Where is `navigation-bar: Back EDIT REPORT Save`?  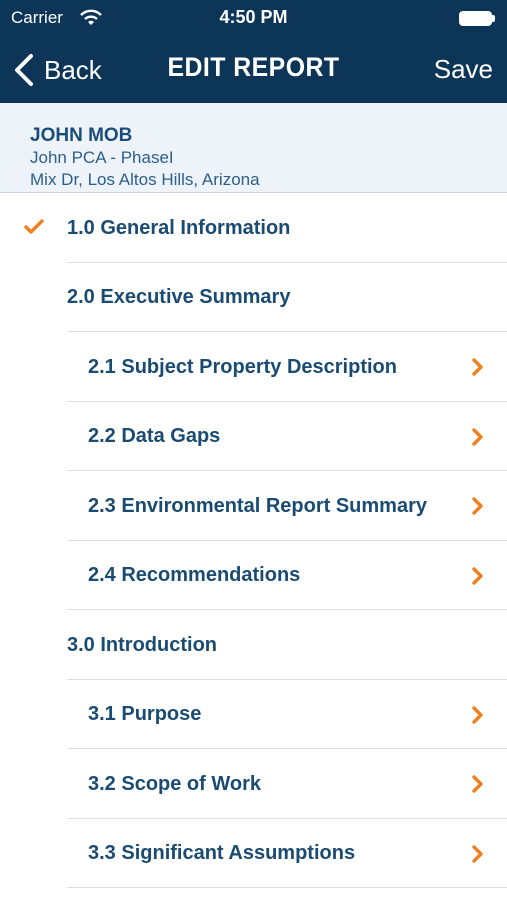
navigation-bar: Back EDIT REPORT Save is located at coordinates (253, 69).